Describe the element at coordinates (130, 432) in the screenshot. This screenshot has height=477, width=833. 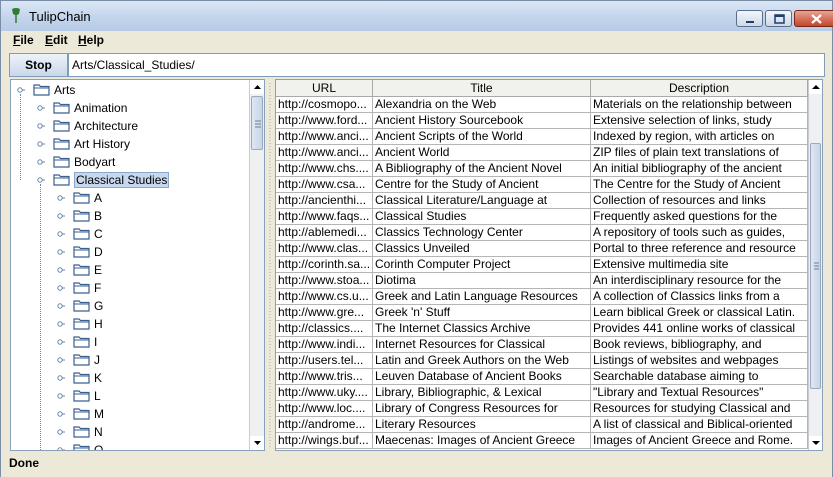
I see `tree-node: N` at that location.